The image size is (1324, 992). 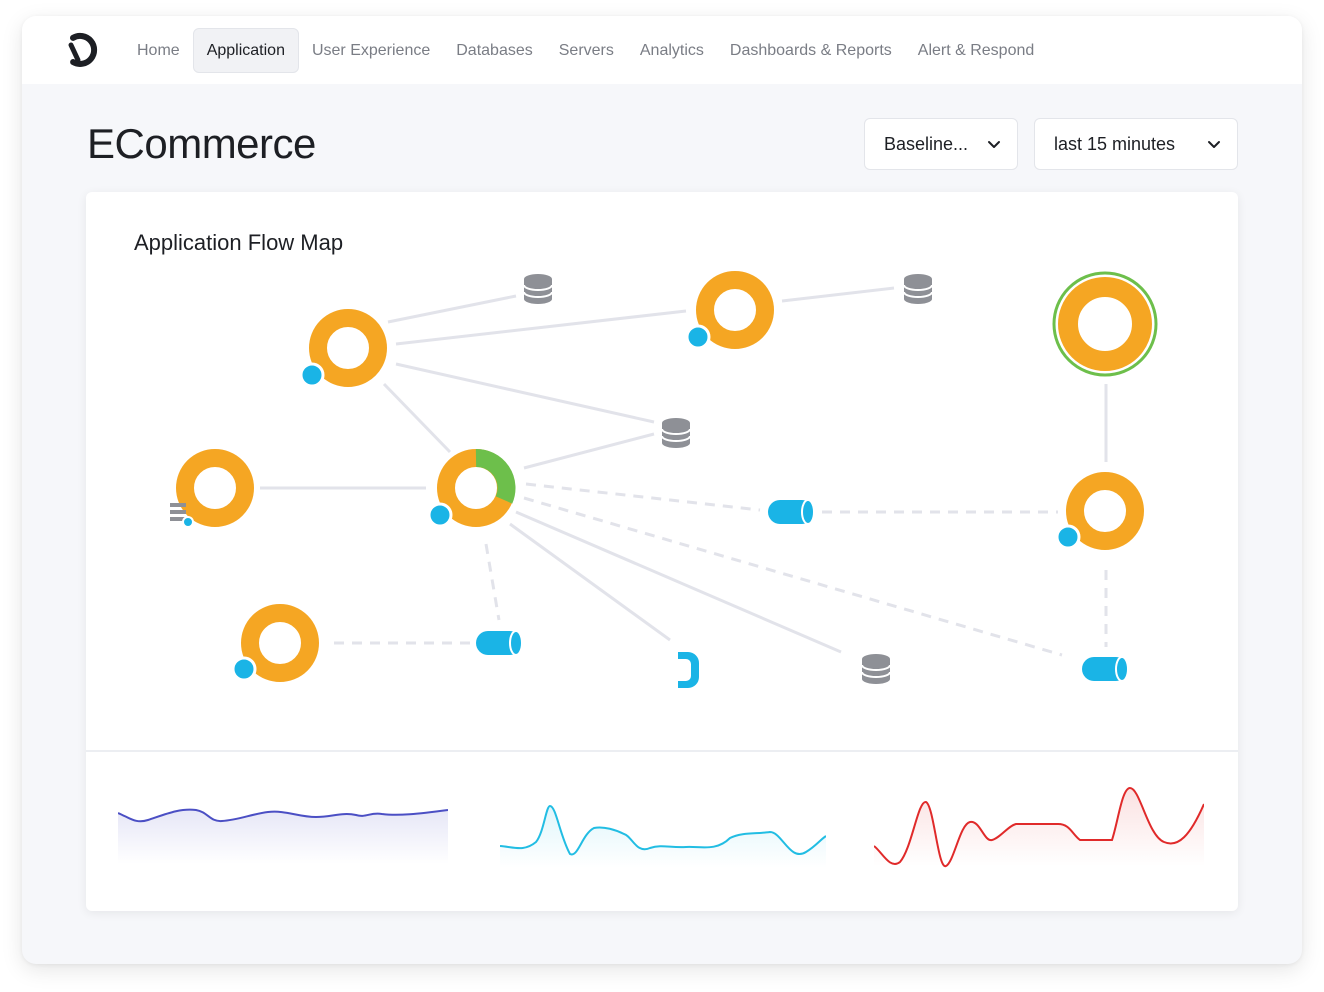 I want to click on nav-user-experience: User Experience, so click(x=371, y=50).